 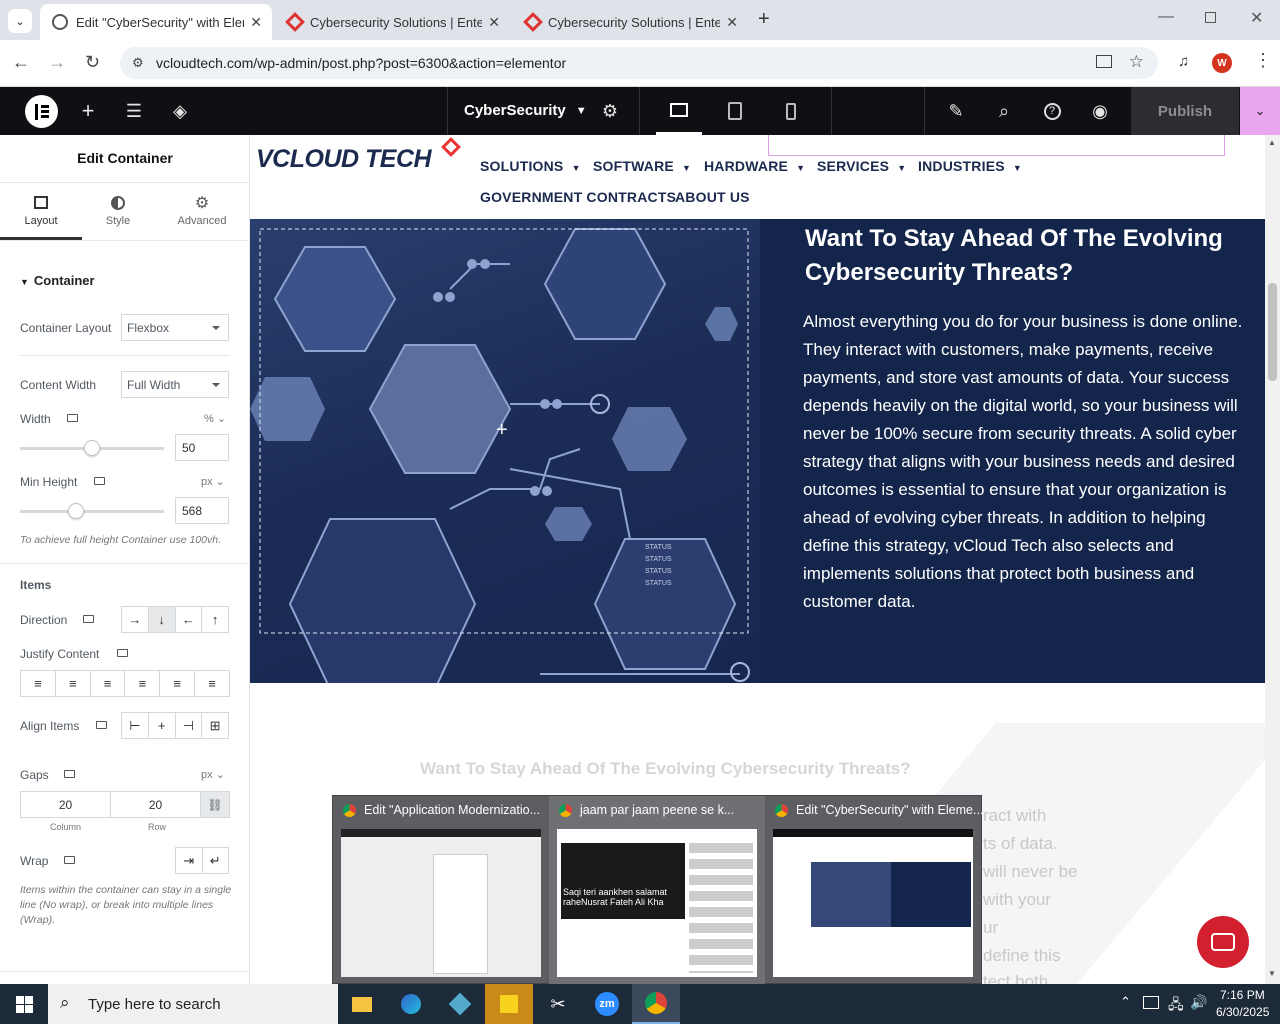 What do you see at coordinates (956, 111) in the screenshot?
I see `notes-icon: ✎` at bounding box center [956, 111].